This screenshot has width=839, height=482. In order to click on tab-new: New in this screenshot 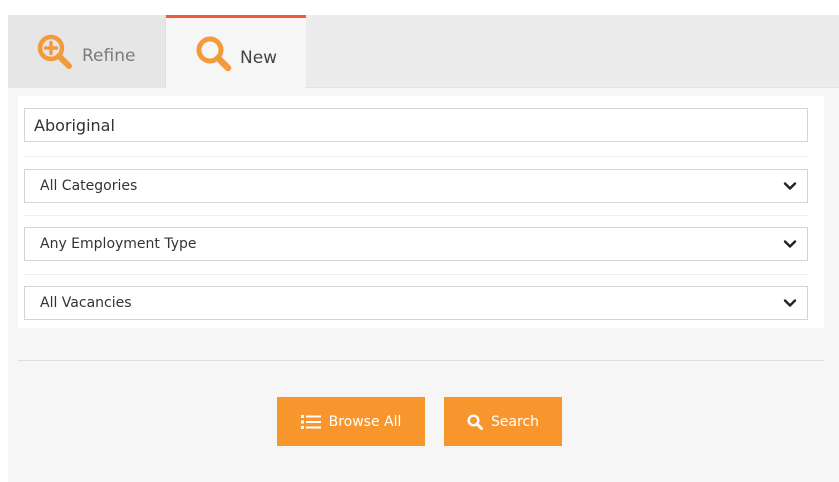, I will do `click(236, 52)`.